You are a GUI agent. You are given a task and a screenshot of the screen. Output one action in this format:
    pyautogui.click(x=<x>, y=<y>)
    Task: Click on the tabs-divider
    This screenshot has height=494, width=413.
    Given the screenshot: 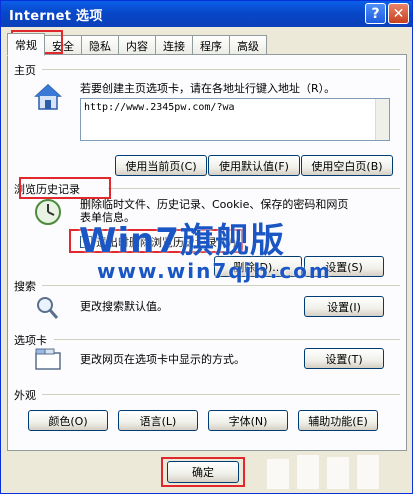 What is the action you would take?
    pyautogui.click(x=227, y=339)
    